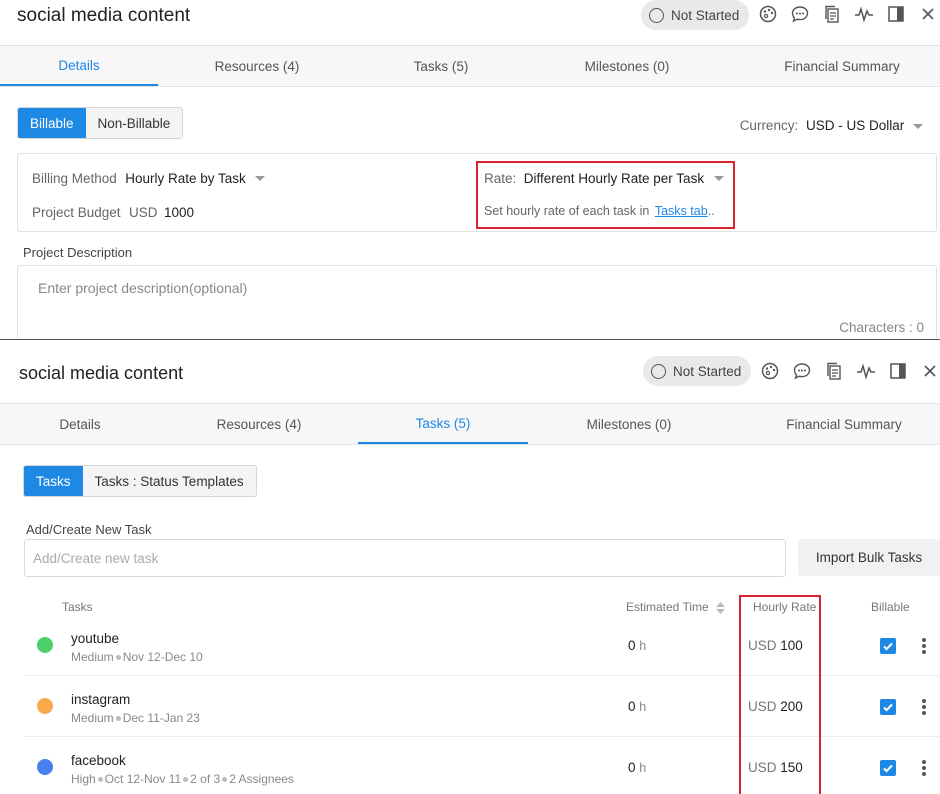  I want to click on tasks-option: Tasks, so click(53, 481).